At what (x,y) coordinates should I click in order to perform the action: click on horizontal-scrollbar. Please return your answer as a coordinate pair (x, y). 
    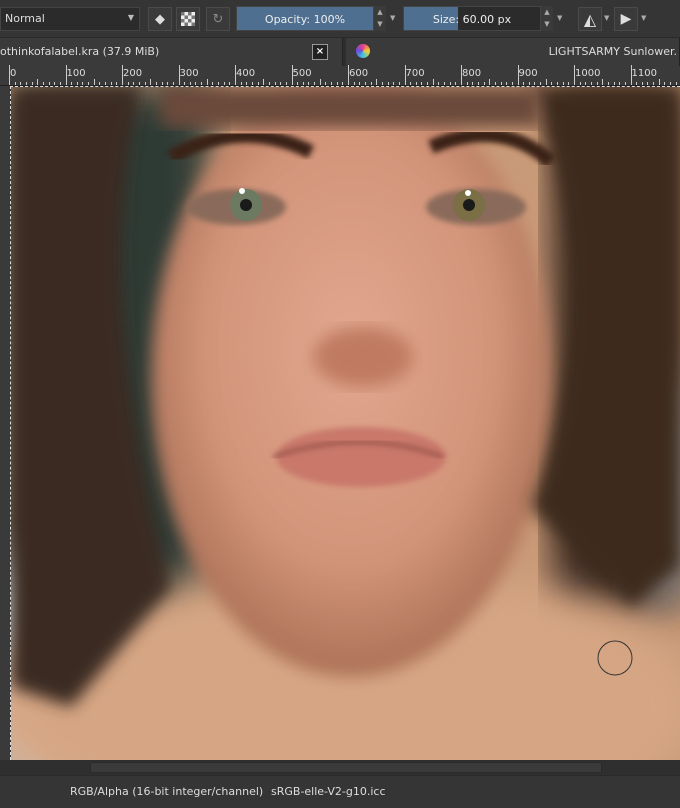
    Looking at the image, I should click on (340, 767).